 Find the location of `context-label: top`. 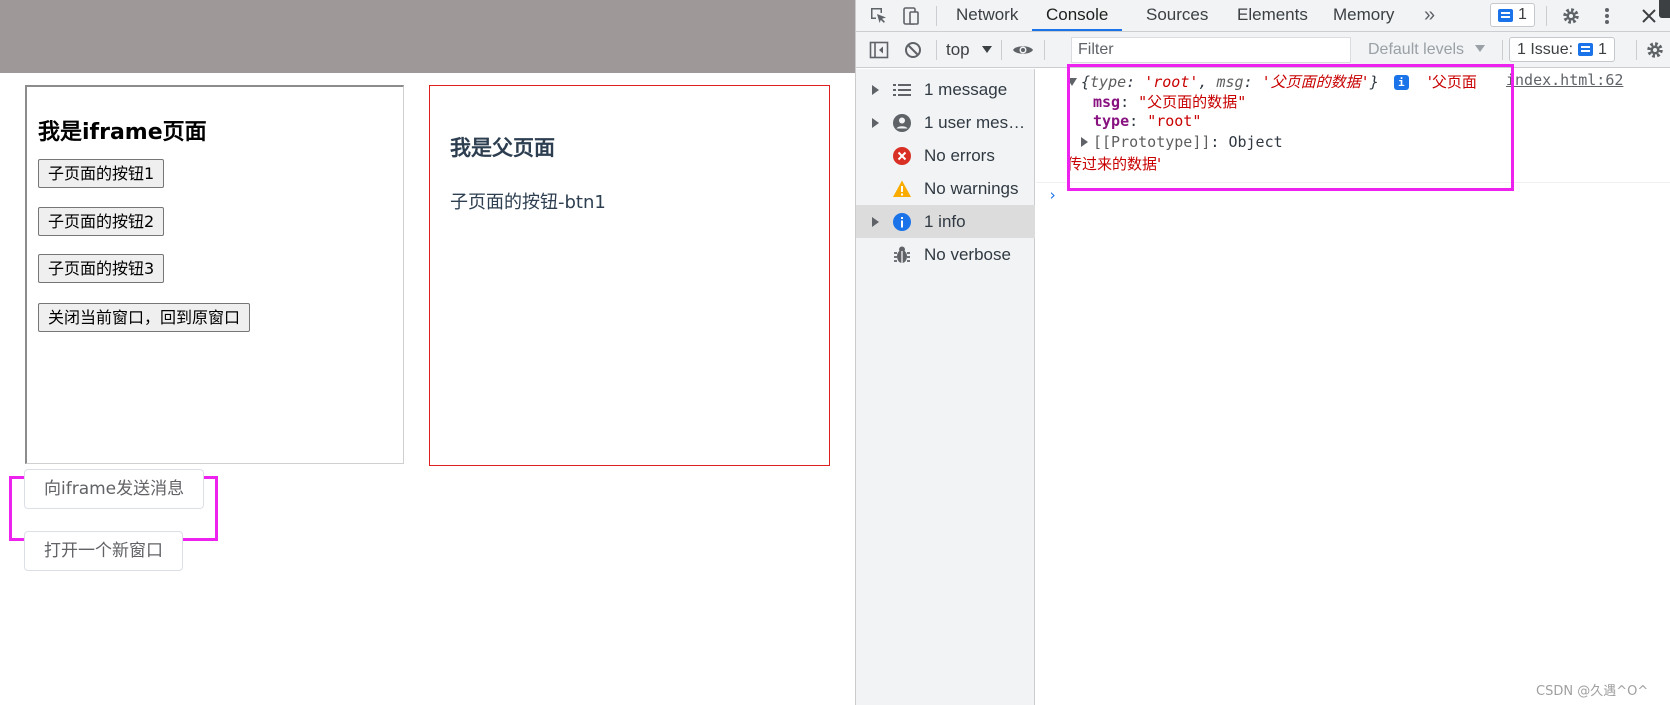

context-label: top is located at coordinates (958, 49).